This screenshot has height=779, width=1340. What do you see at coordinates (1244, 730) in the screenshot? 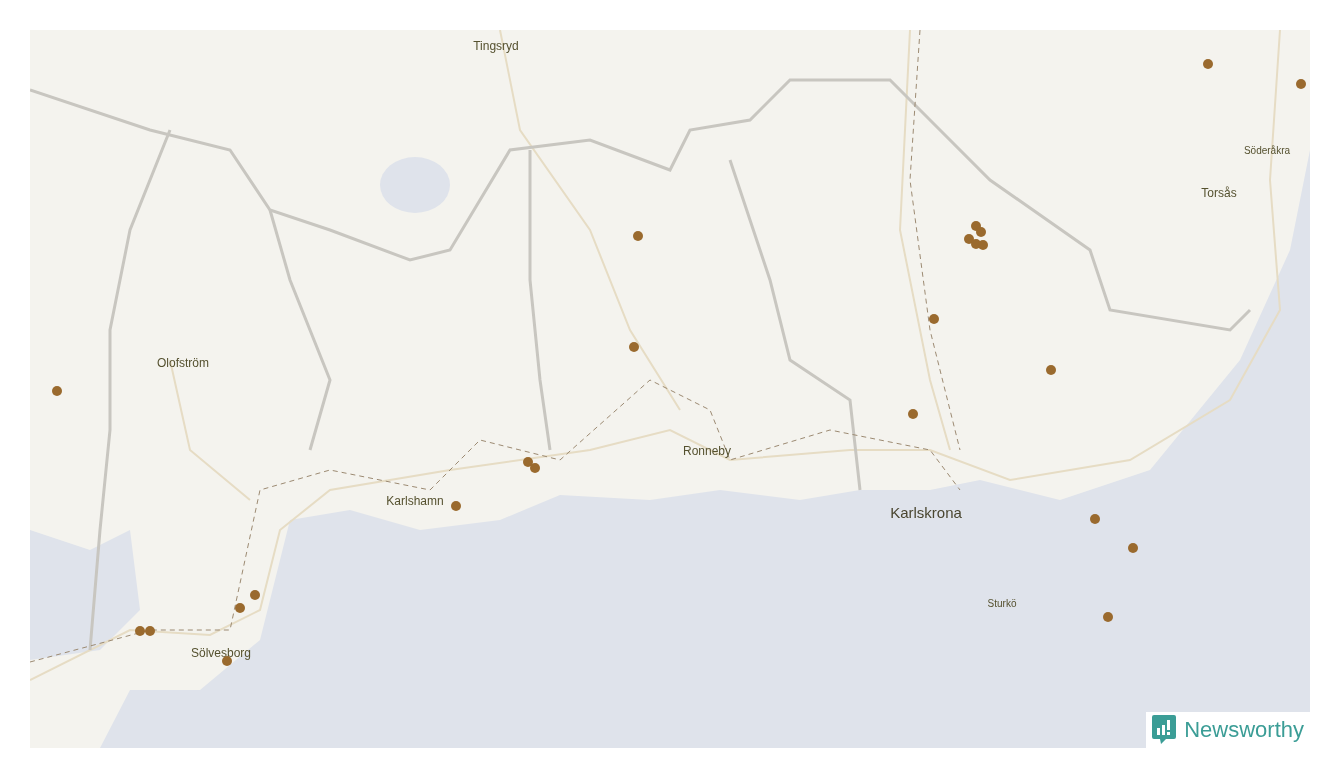
I see `logo-text: Newsworthy` at bounding box center [1244, 730].